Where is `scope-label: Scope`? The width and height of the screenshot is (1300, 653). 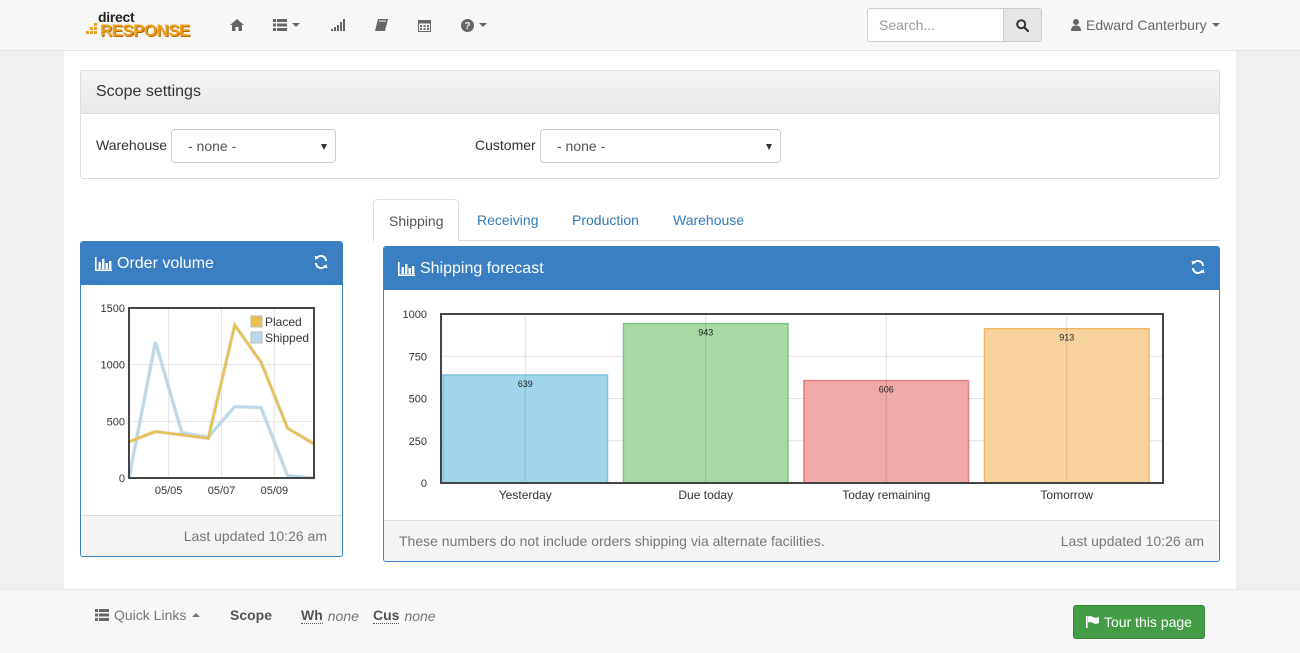
scope-label: Scope is located at coordinates (251, 615).